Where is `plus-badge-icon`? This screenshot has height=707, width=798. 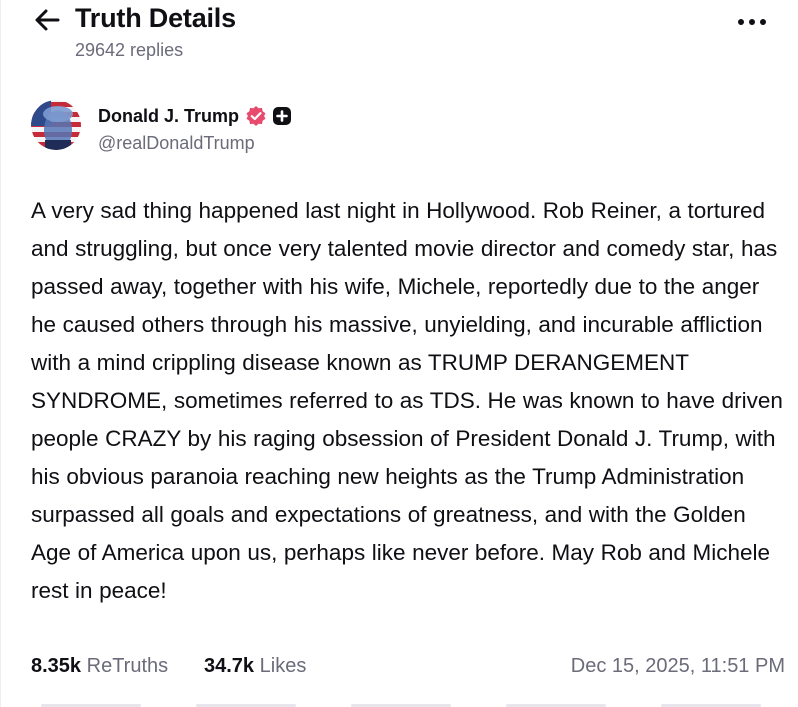 plus-badge-icon is located at coordinates (282, 116).